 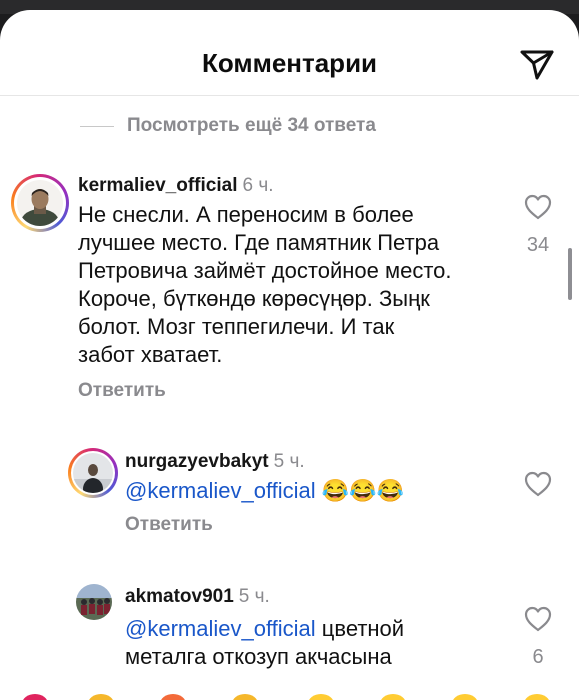 What do you see at coordinates (362, 490) in the screenshot?
I see `emoji-text: 😂😂😂` at bounding box center [362, 490].